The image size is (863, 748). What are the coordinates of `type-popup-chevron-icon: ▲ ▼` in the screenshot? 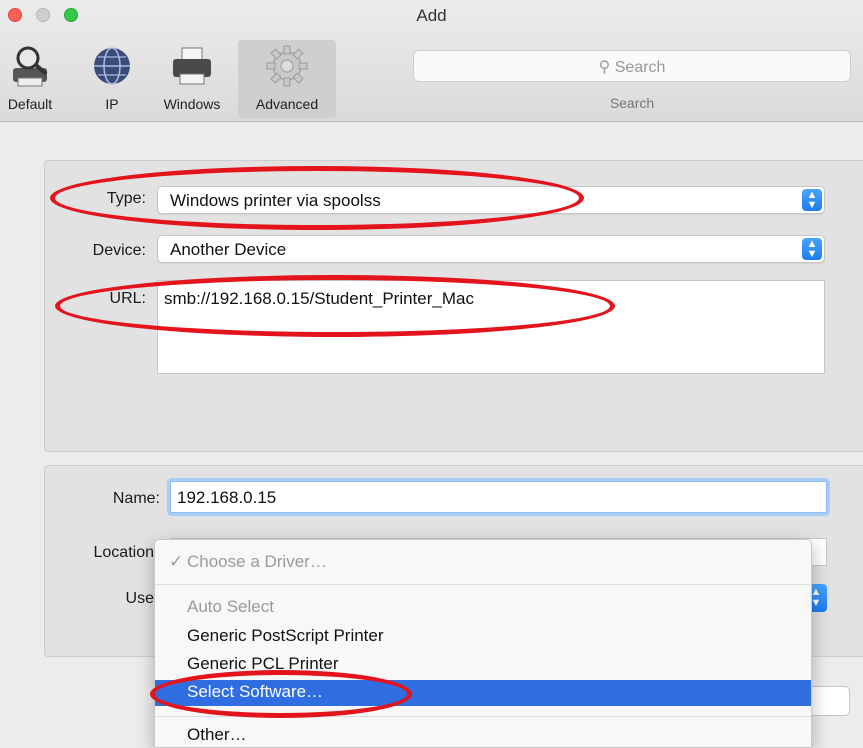 It's located at (812, 200).